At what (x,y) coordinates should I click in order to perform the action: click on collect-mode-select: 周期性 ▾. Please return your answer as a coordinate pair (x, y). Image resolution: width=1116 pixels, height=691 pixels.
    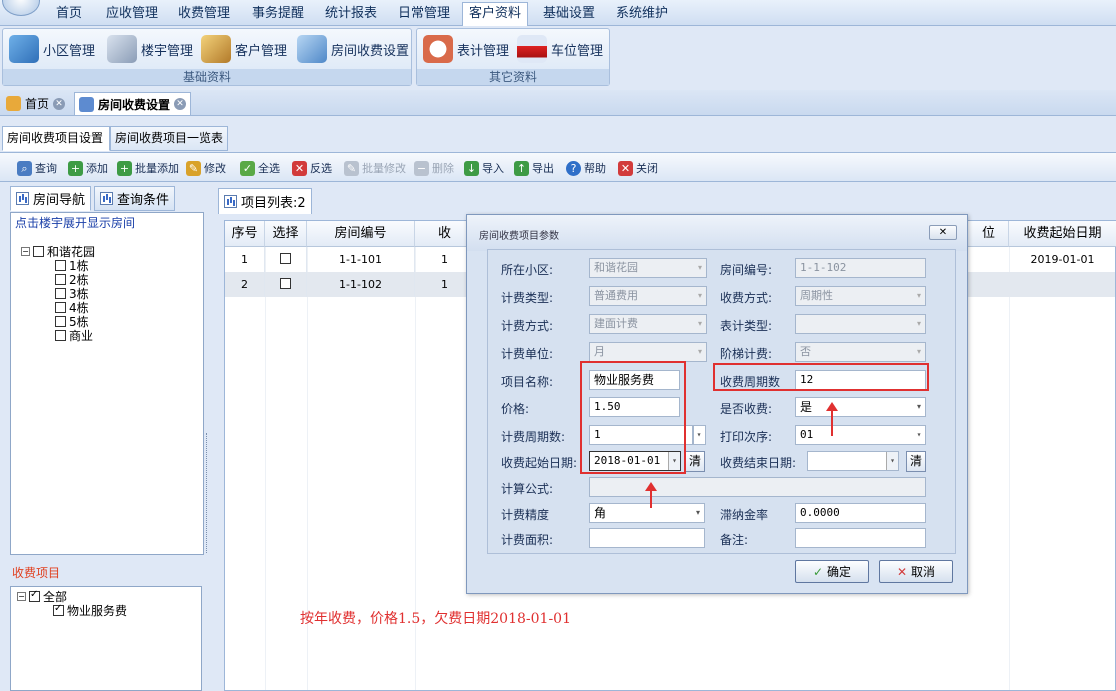
    Looking at the image, I should click on (860, 296).